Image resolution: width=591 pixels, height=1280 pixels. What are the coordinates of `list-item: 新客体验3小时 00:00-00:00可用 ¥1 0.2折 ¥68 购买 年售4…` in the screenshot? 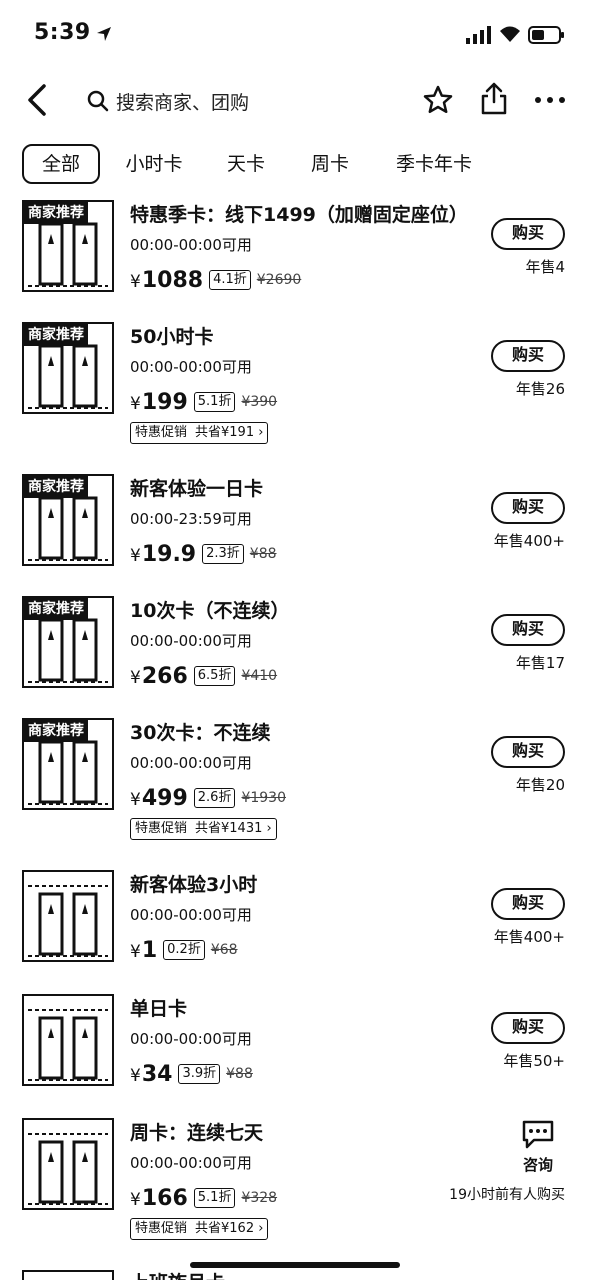 It's located at (295, 922).